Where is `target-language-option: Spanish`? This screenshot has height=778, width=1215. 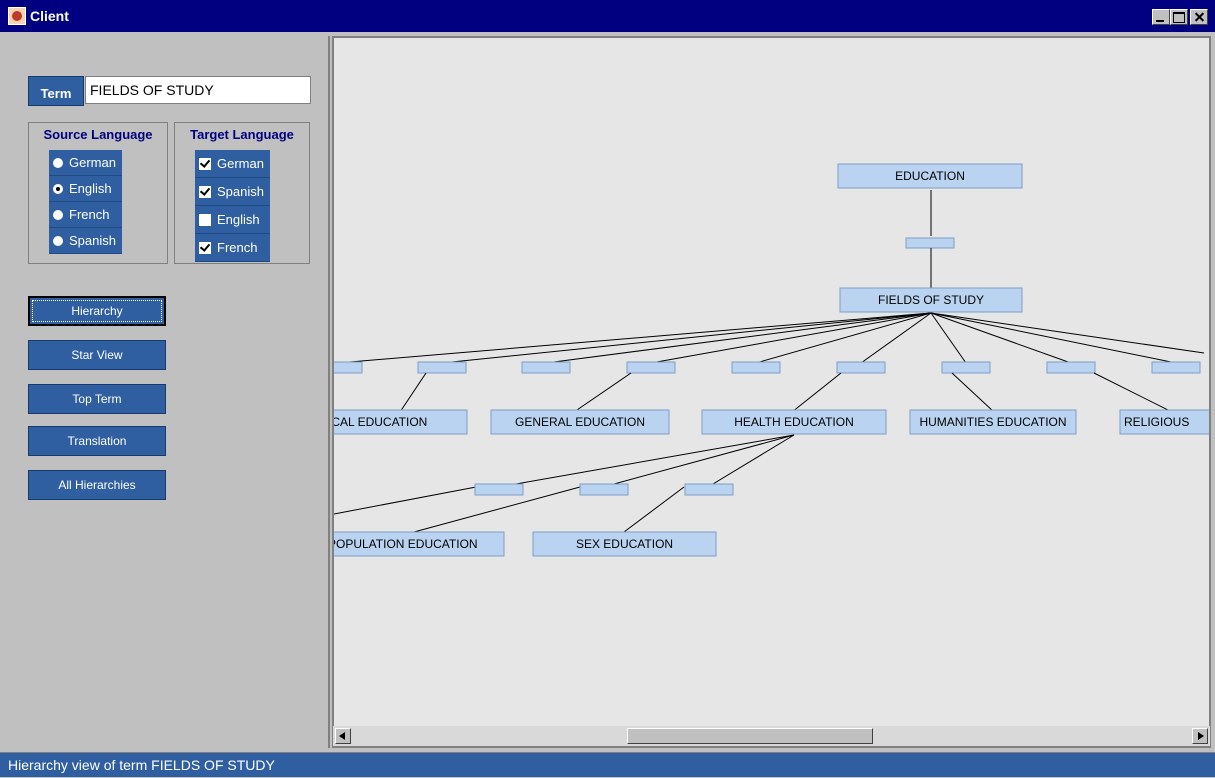
target-language-option: Spanish is located at coordinates (232, 192).